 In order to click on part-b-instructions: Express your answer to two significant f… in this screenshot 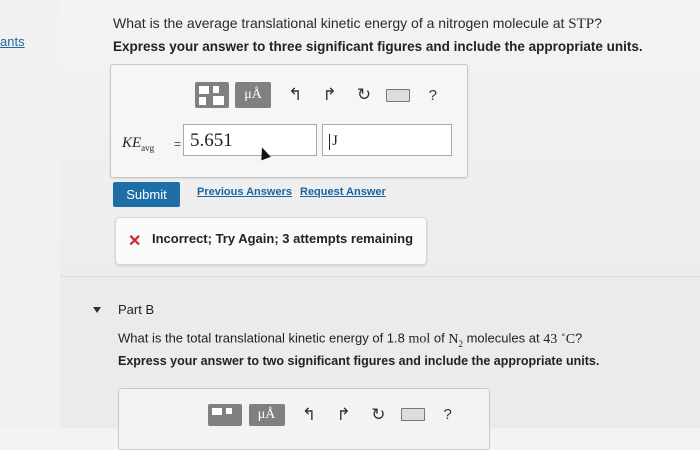, I will do `click(359, 361)`.